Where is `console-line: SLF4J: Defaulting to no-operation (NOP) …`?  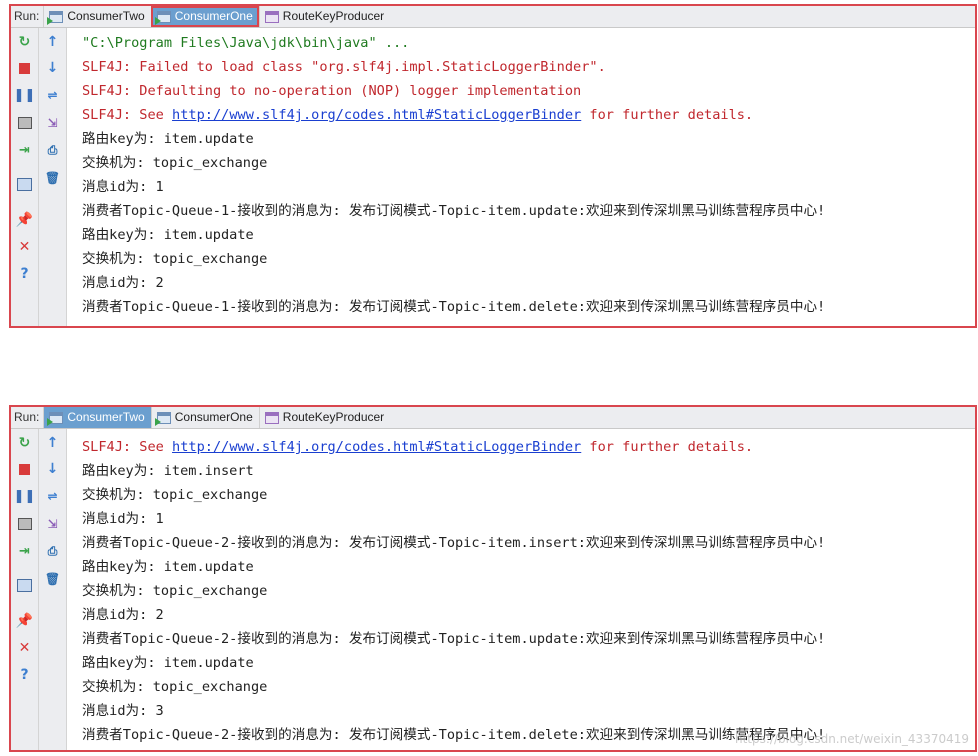 console-line: SLF4J: Defaulting to no-operation (NOP) … is located at coordinates (332, 91).